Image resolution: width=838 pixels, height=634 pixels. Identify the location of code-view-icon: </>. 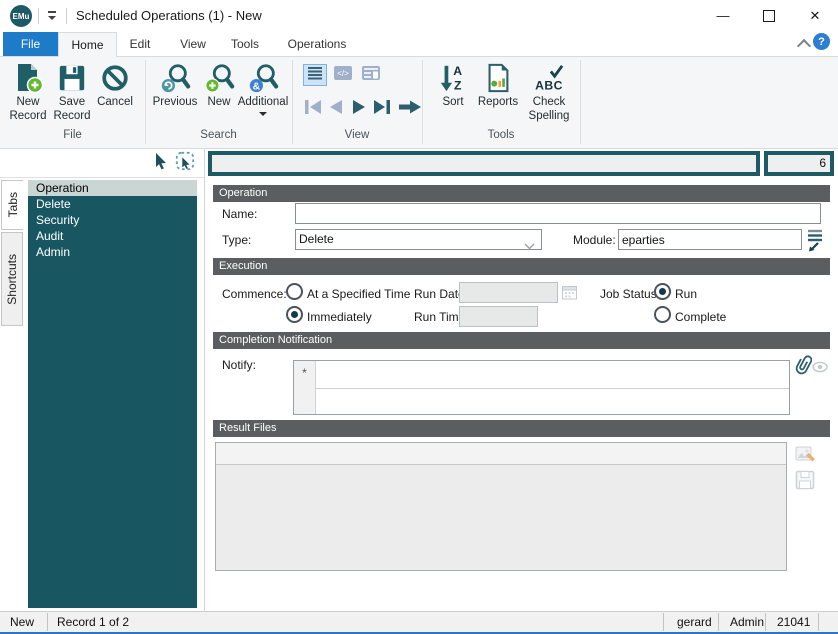
(343, 75).